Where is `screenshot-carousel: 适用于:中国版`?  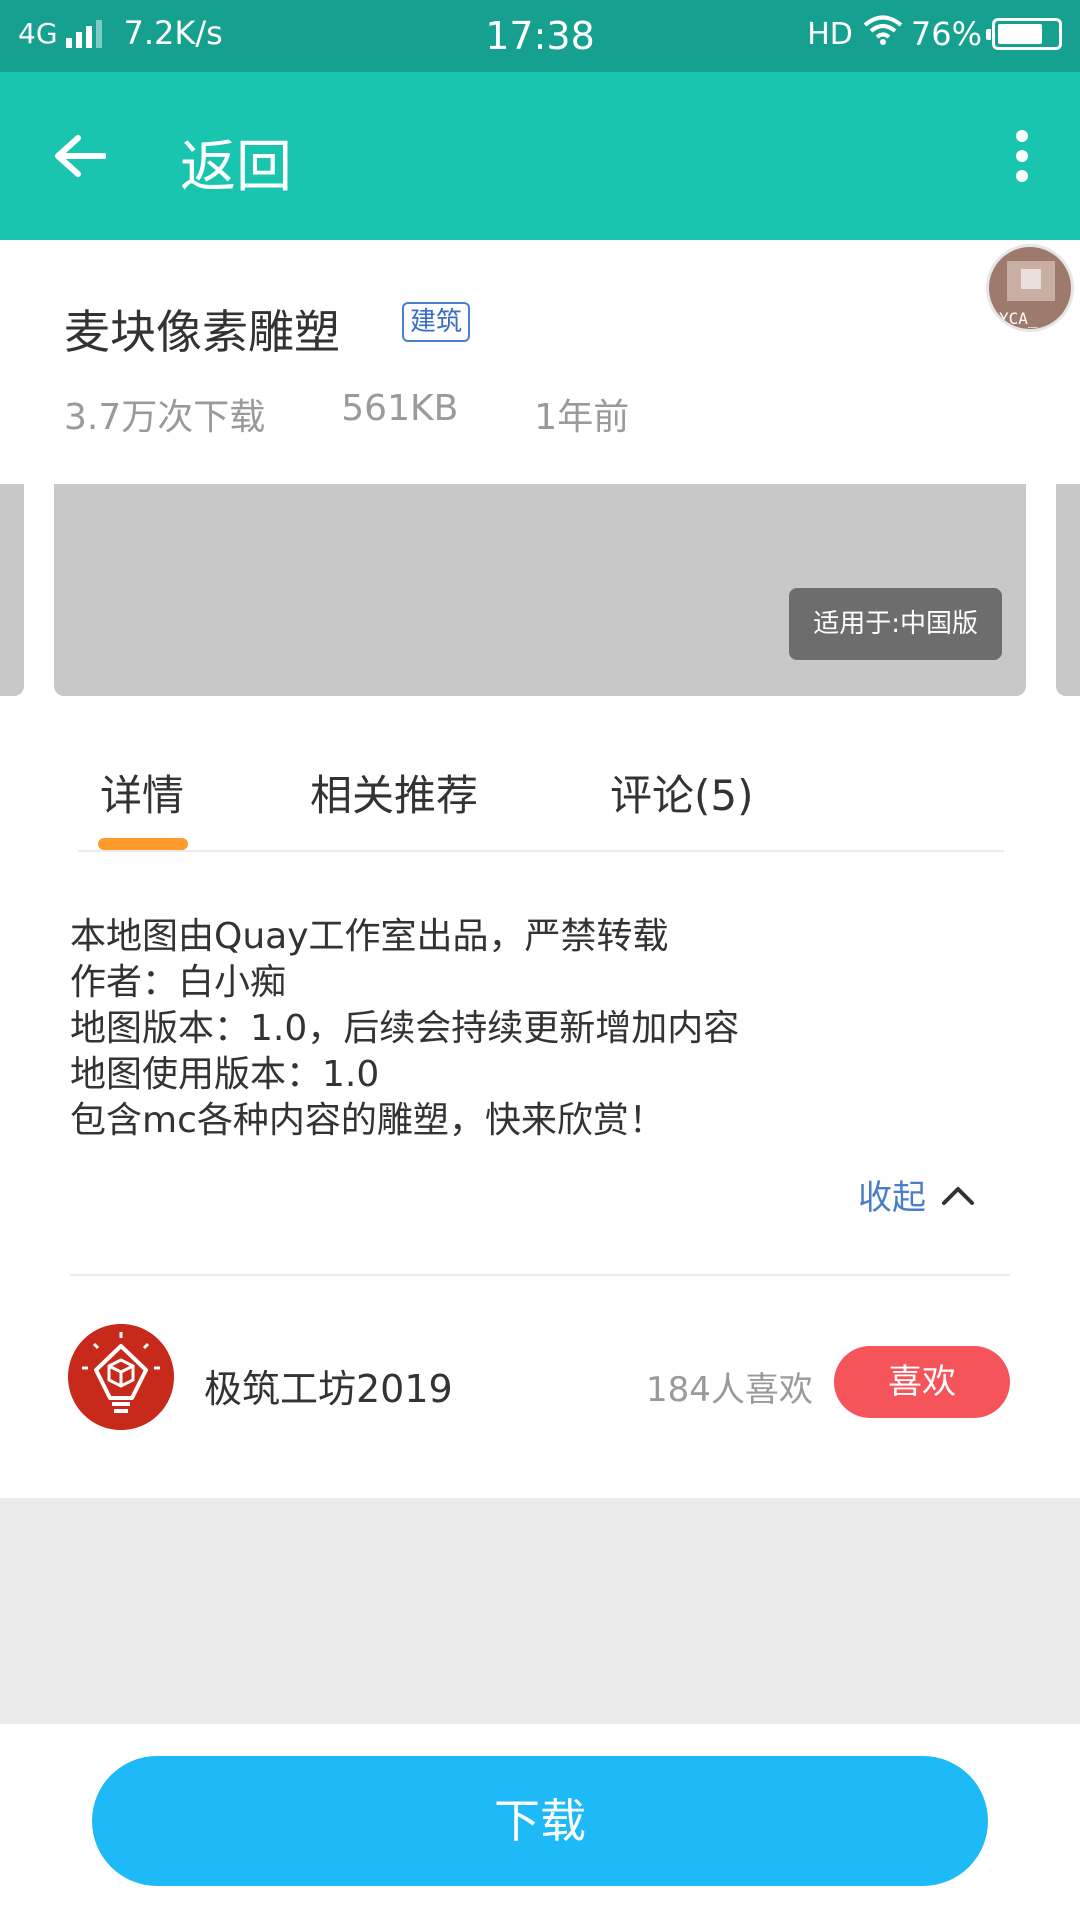 screenshot-carousel: 适用于:中国版 is located at coordinates (540, 590).